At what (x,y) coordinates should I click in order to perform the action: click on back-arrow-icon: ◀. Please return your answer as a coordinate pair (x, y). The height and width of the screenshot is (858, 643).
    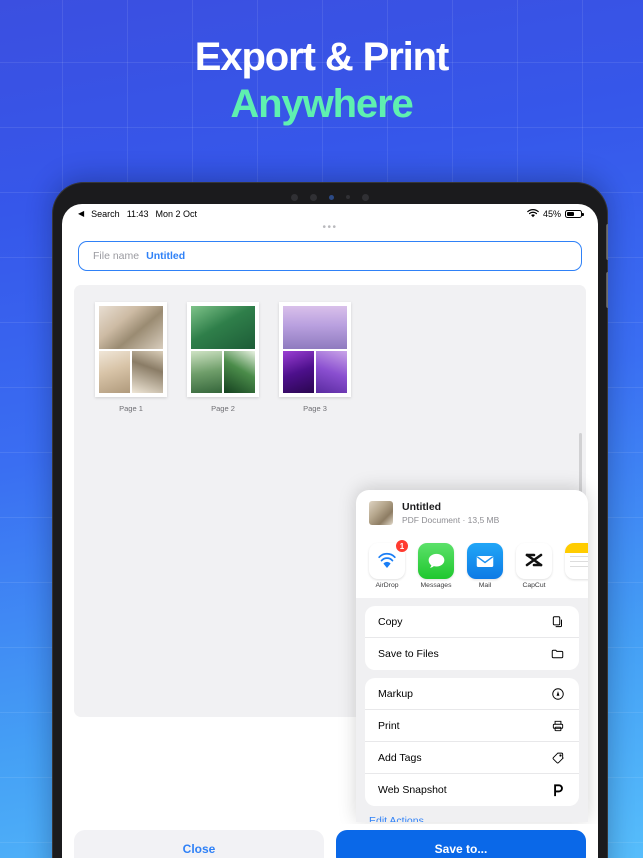
    Looking at the image, I should click on (81, 214).